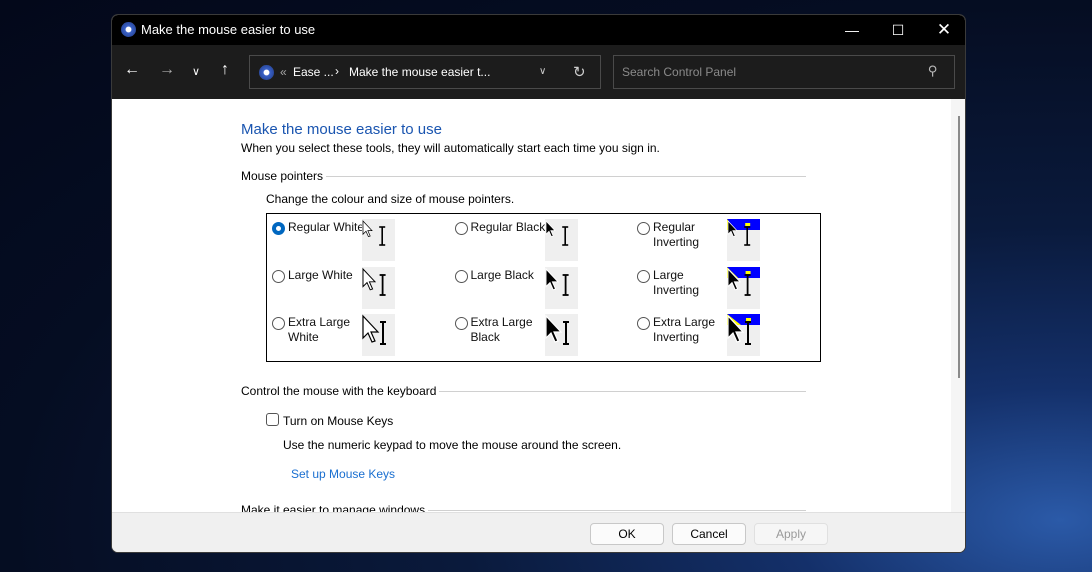 This screenshot has height=572, width=1092. What do you see at coordinates (791, 534) in the screenshot?
I see `apply-button: Apply` at bounding box center [791, 534].